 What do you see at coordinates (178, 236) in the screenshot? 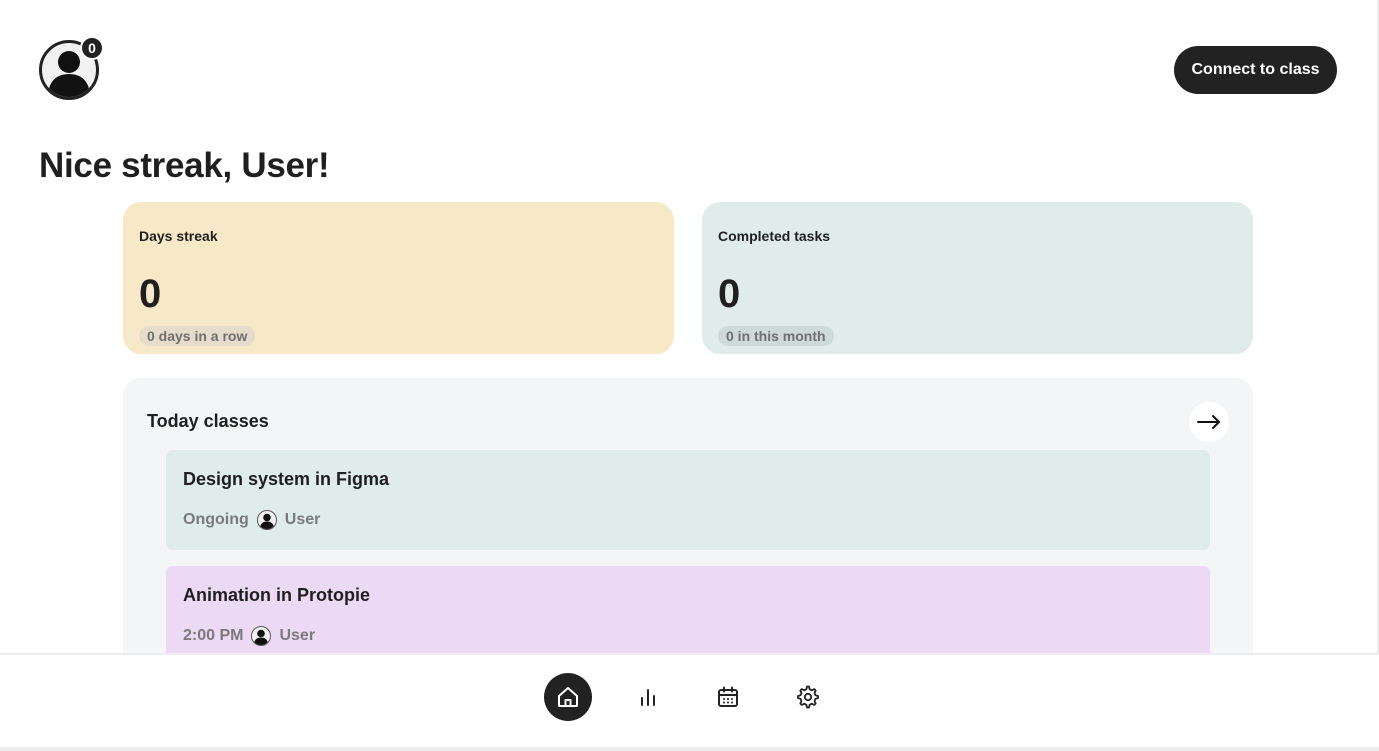
I see `stat-title: Days streak` at bounding box center [178, 236].